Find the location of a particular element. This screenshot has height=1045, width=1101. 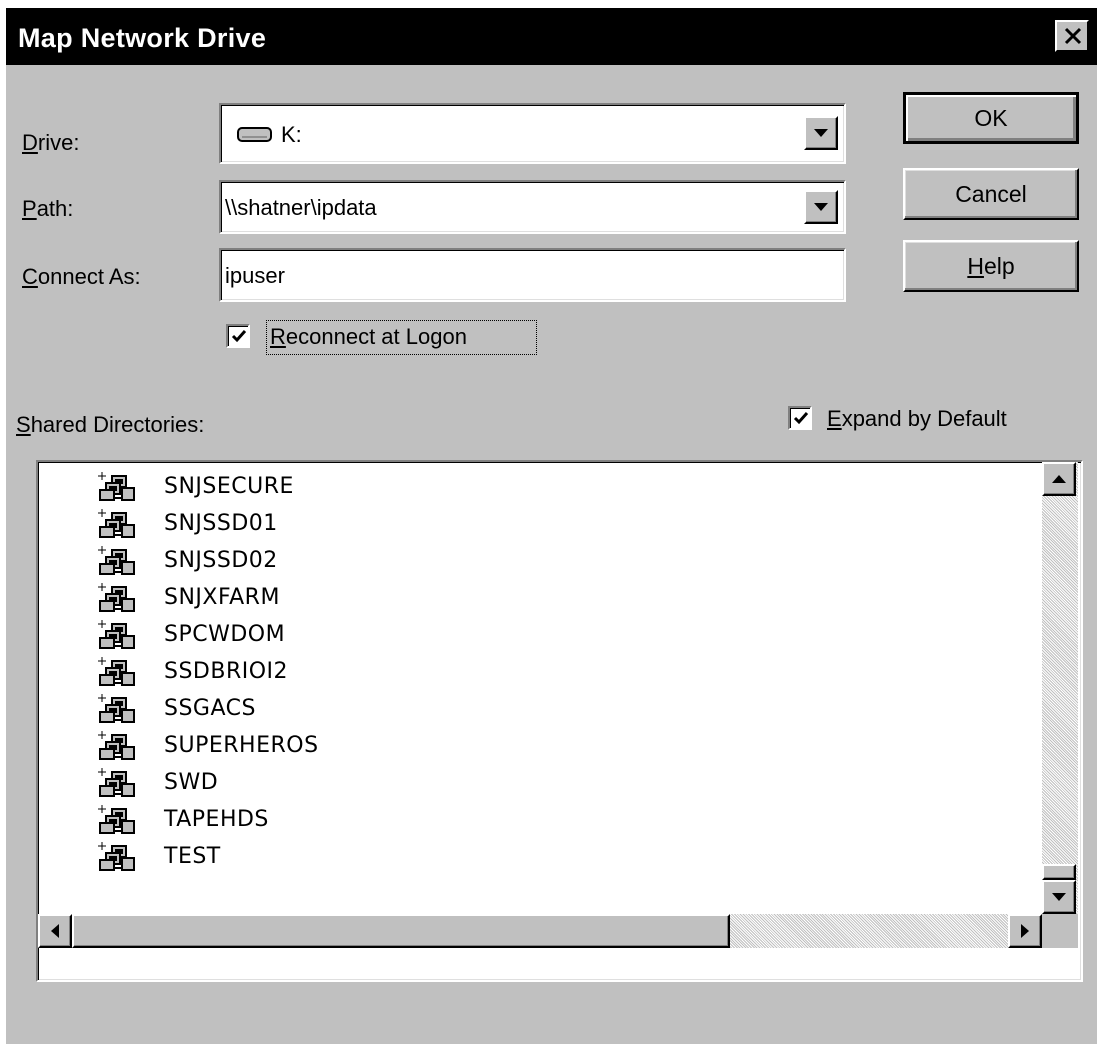

drive-combobox: K: is located at coordinates (532, 133).